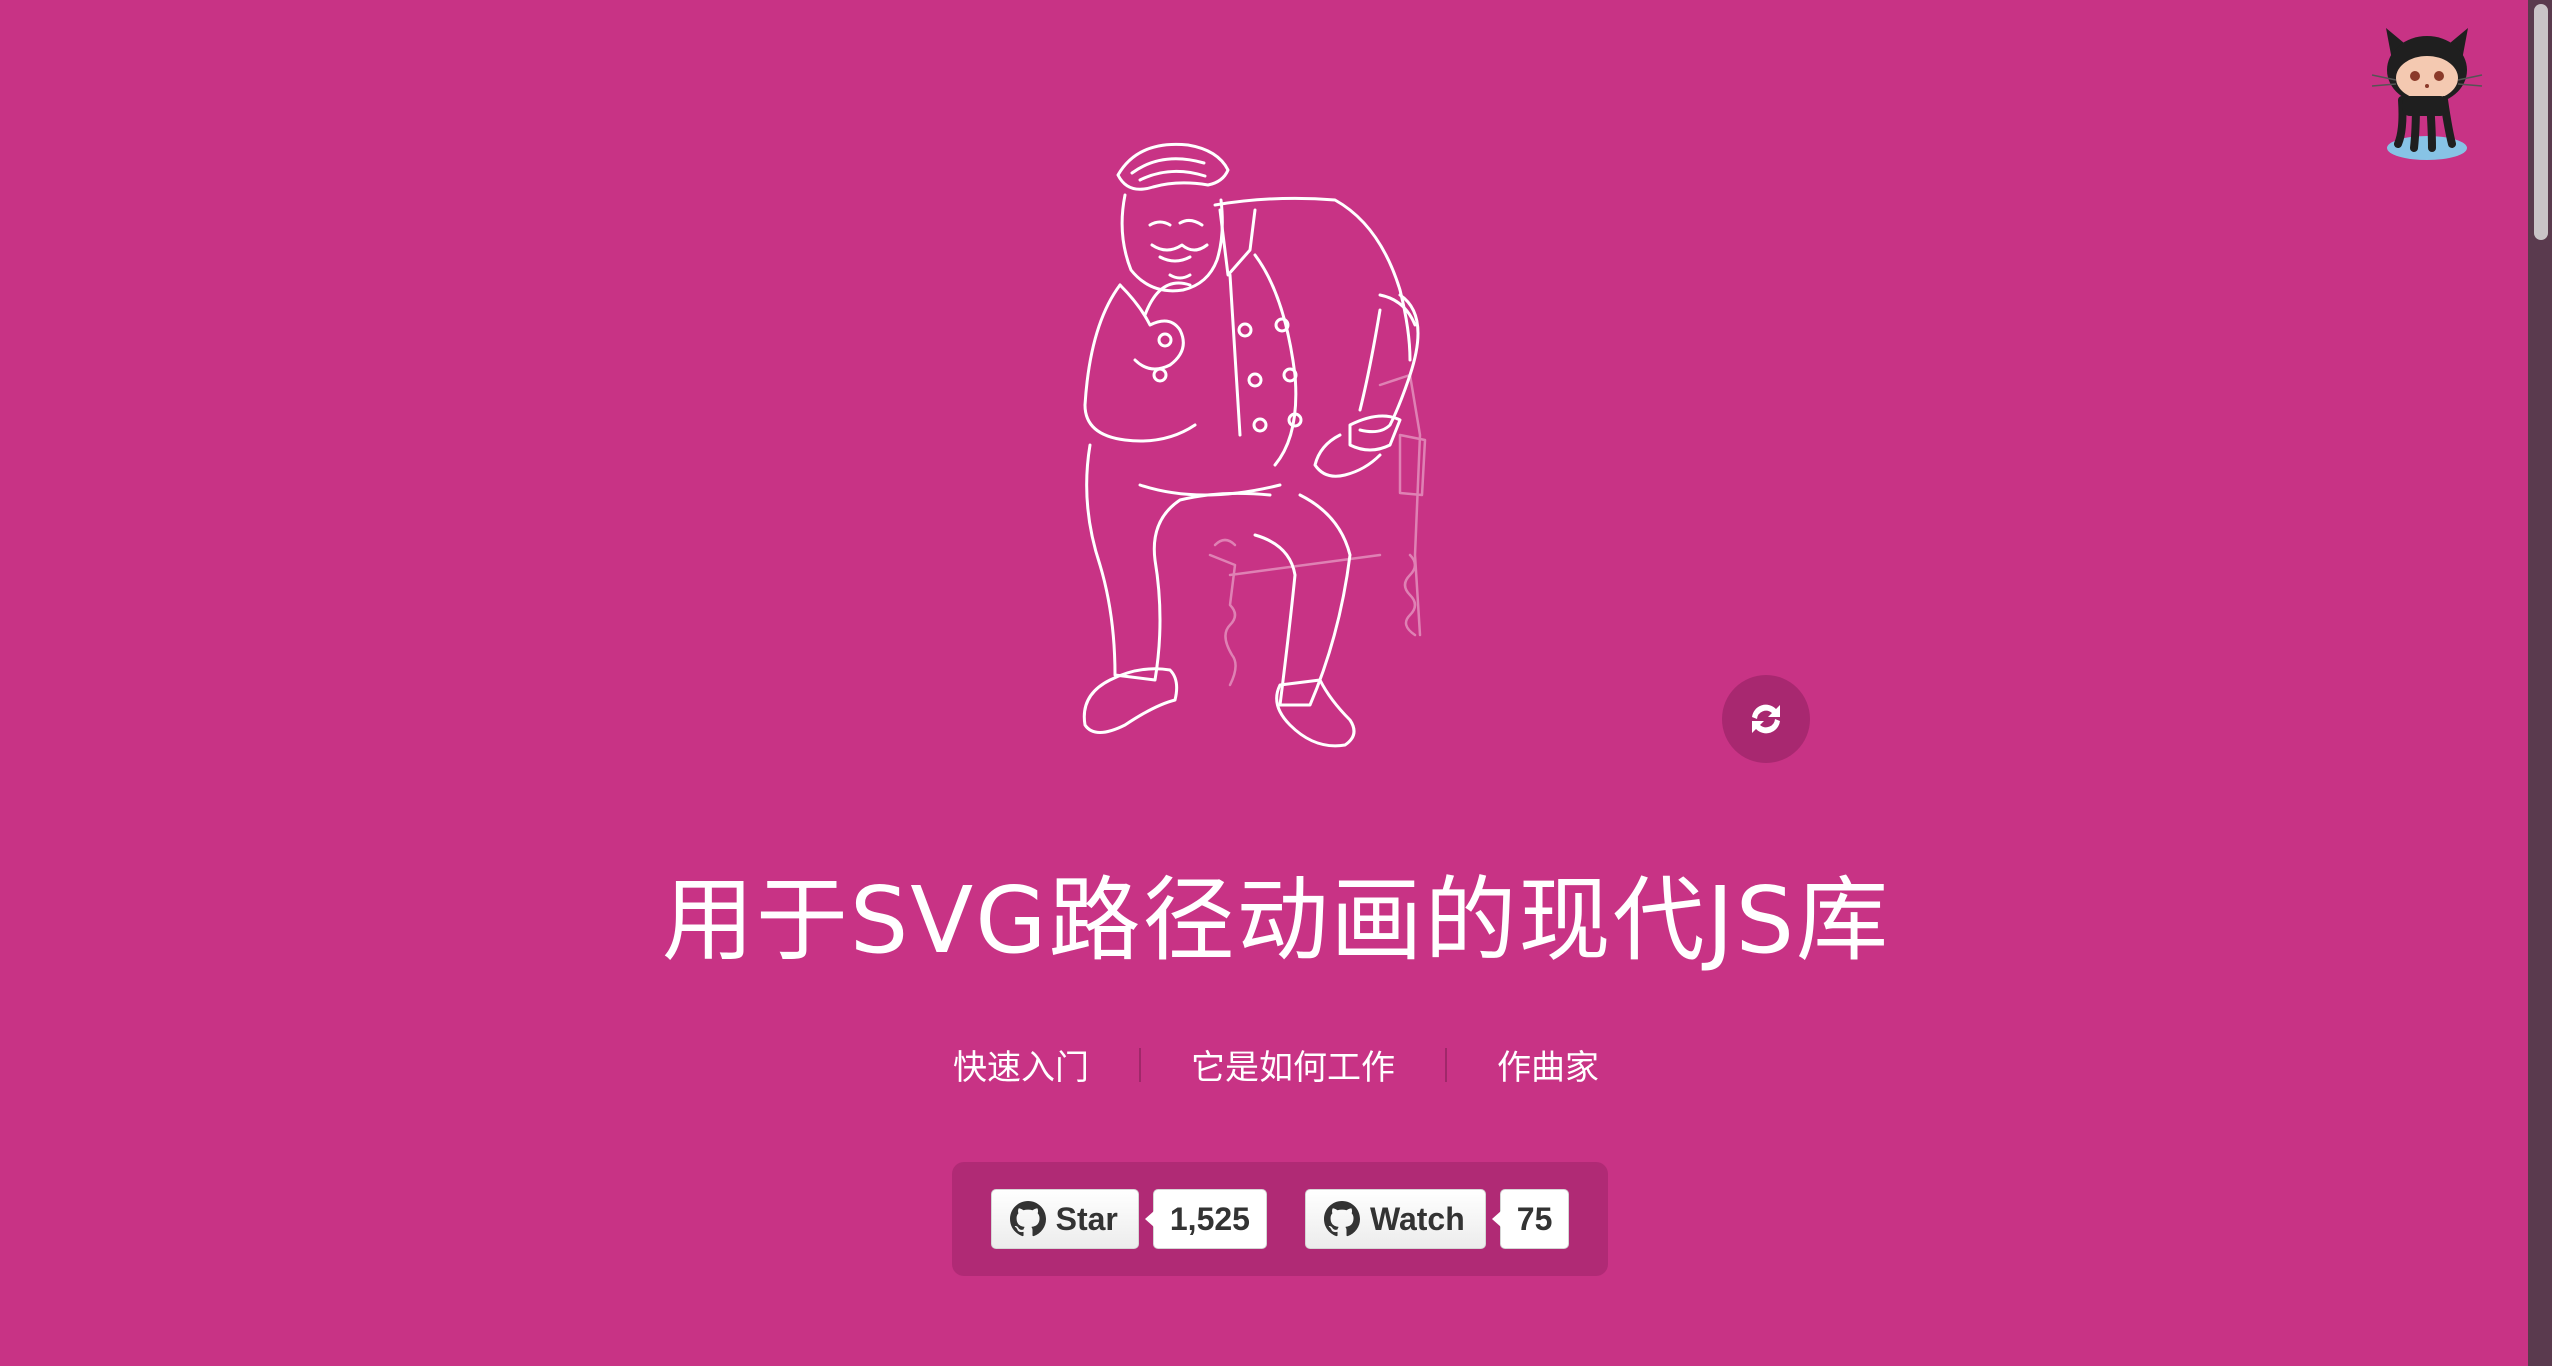 Image resolution: width=2552 pixels, height=1366 pixels. What do you see at coordinates (2540, 683) in the screenshot?
I see `page-scrollbar` at bounding box center [2540, 683].